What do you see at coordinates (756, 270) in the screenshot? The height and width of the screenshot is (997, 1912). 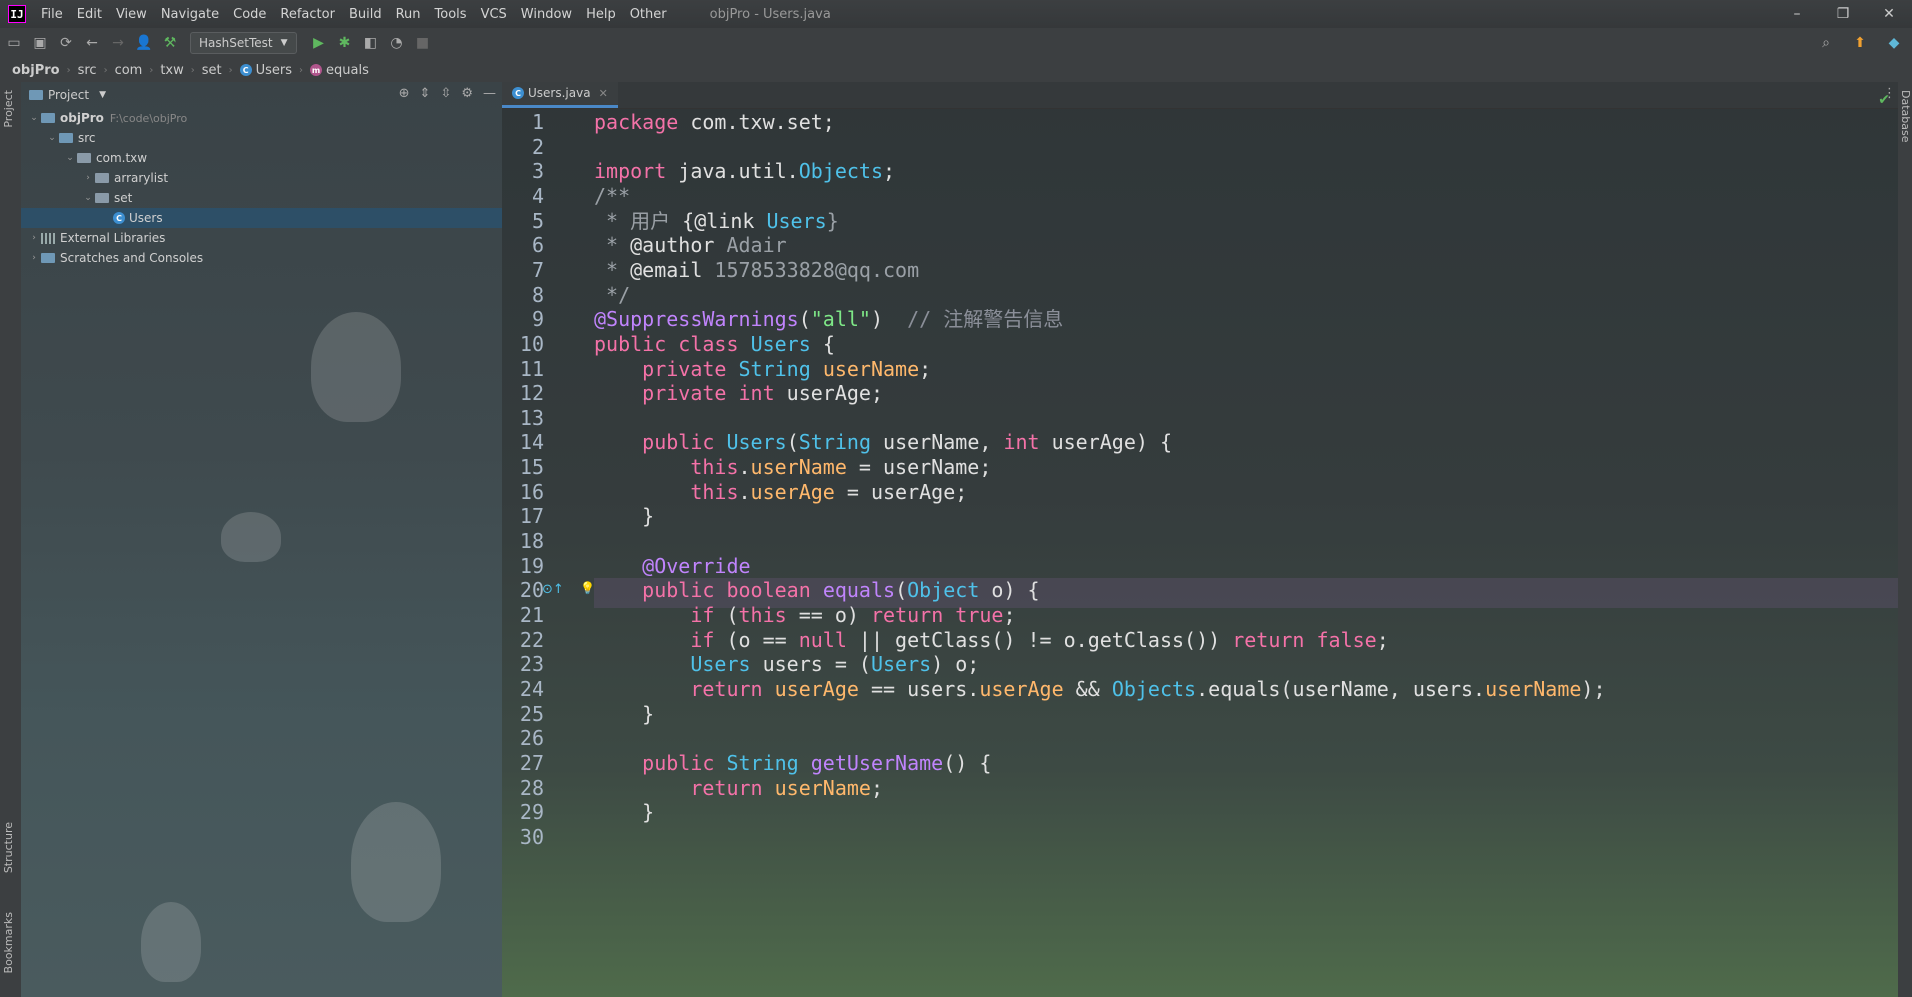 I see `code-line: * @email 1578533828@qq.com` at bounding box center [756, 270].